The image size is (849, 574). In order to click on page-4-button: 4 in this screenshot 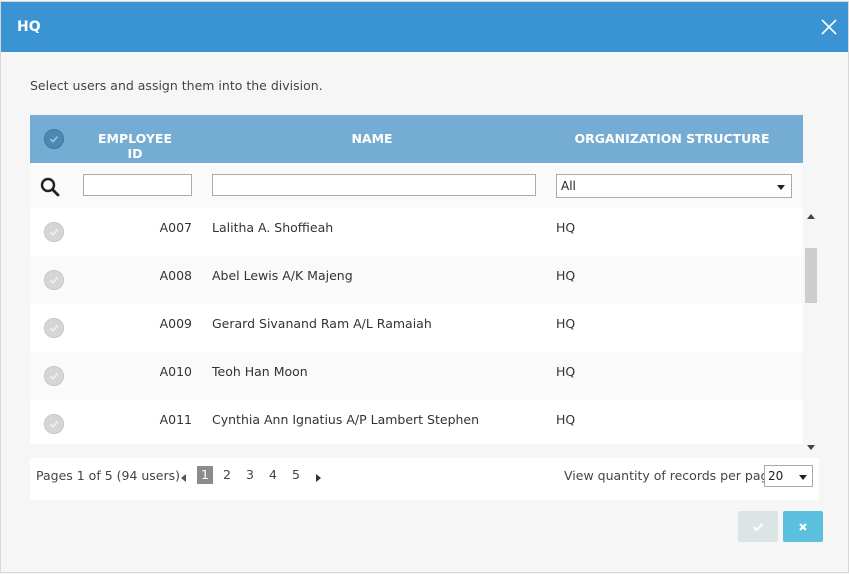, I will do `click(273, 475)`.